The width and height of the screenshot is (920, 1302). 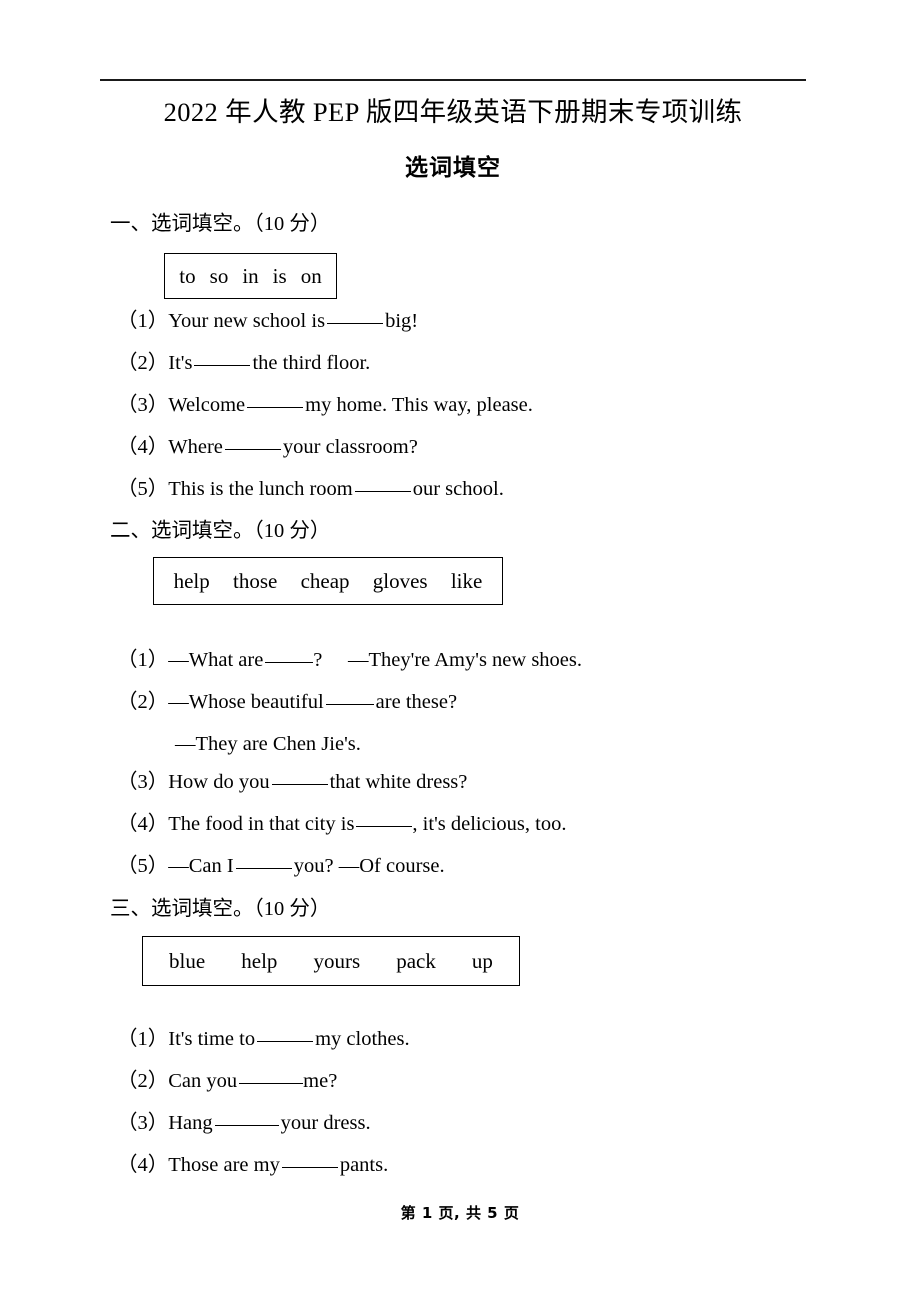 I want to click on word-bank-item: so, so click(x=219, y=275).